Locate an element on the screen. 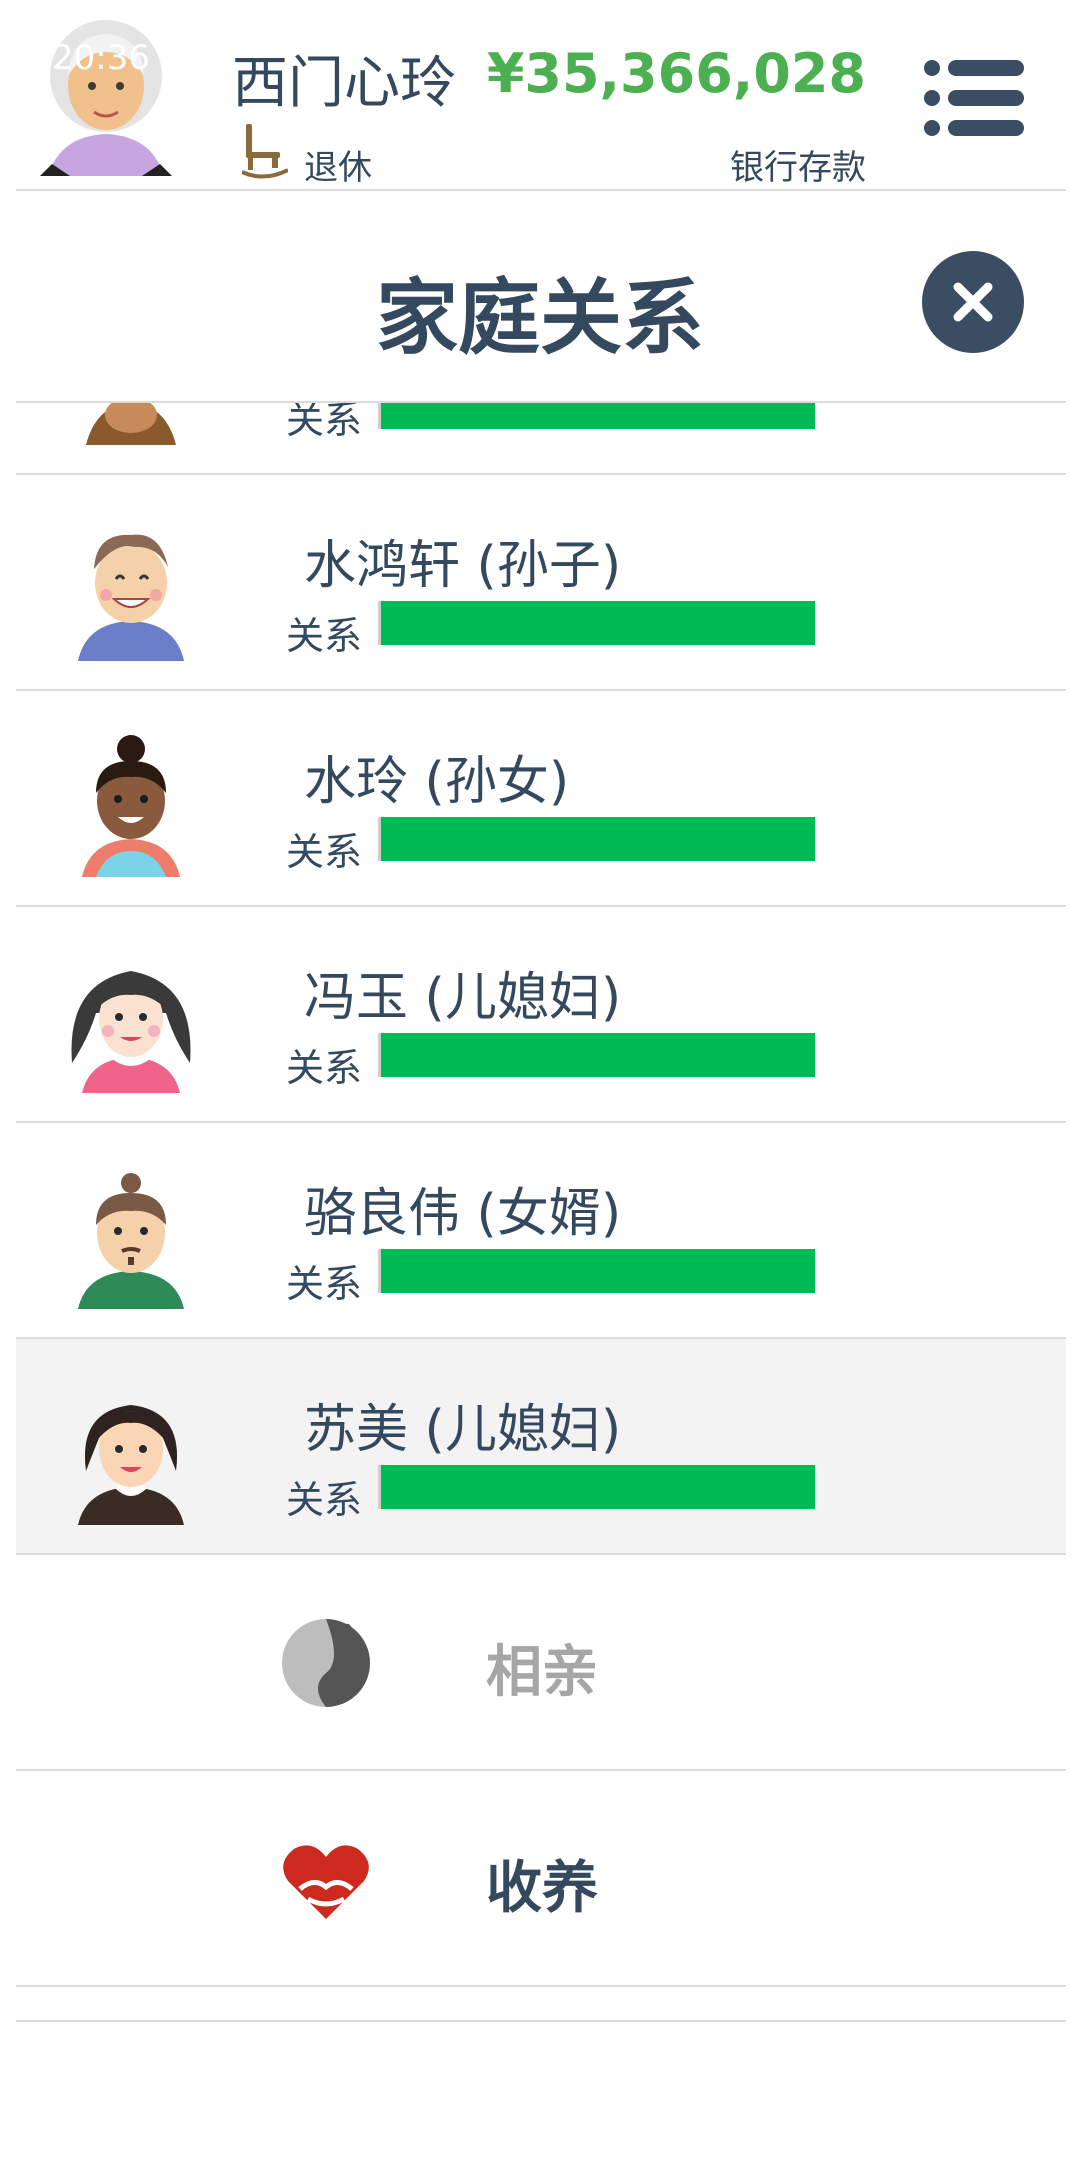  dialog-title-bar: 家庭关系 is located at coordinates (540, 296).